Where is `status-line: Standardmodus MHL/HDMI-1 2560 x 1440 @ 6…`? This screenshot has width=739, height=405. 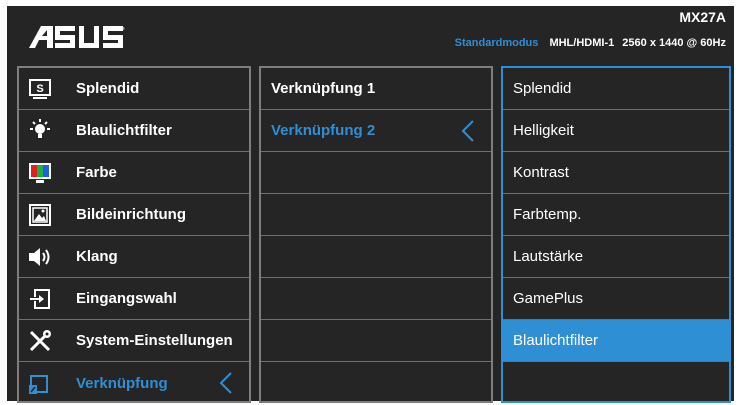 status-line: Standardmodus MHL/HDMI-1 2560 x 1440 @ 6… is located at coordinates (590, 43).